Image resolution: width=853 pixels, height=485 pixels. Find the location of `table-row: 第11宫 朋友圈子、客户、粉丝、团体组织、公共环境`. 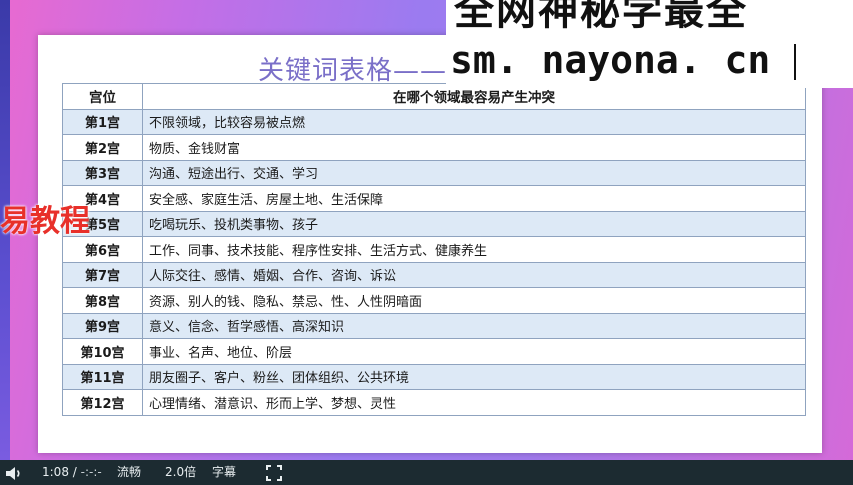

table-row: 第11宫 朋友圈子、客户、粉丝、团体组织、公共环境 is located at coordinates (434, 376).